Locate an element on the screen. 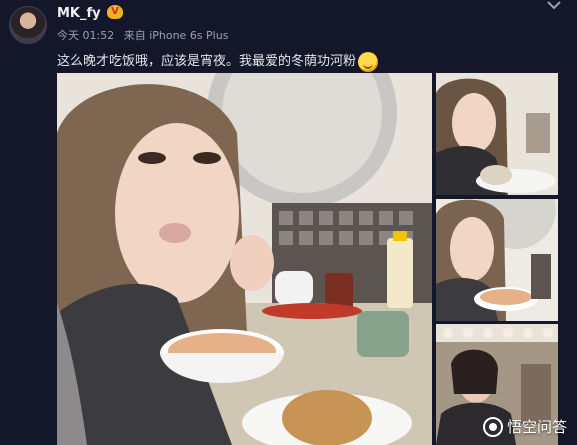 This screenshot has width=577, height=445. post-text: 这么晚才吃饭哦，应该是宵夜。我最爱的冬荫功河粉 is located at coordinates (218, 61).